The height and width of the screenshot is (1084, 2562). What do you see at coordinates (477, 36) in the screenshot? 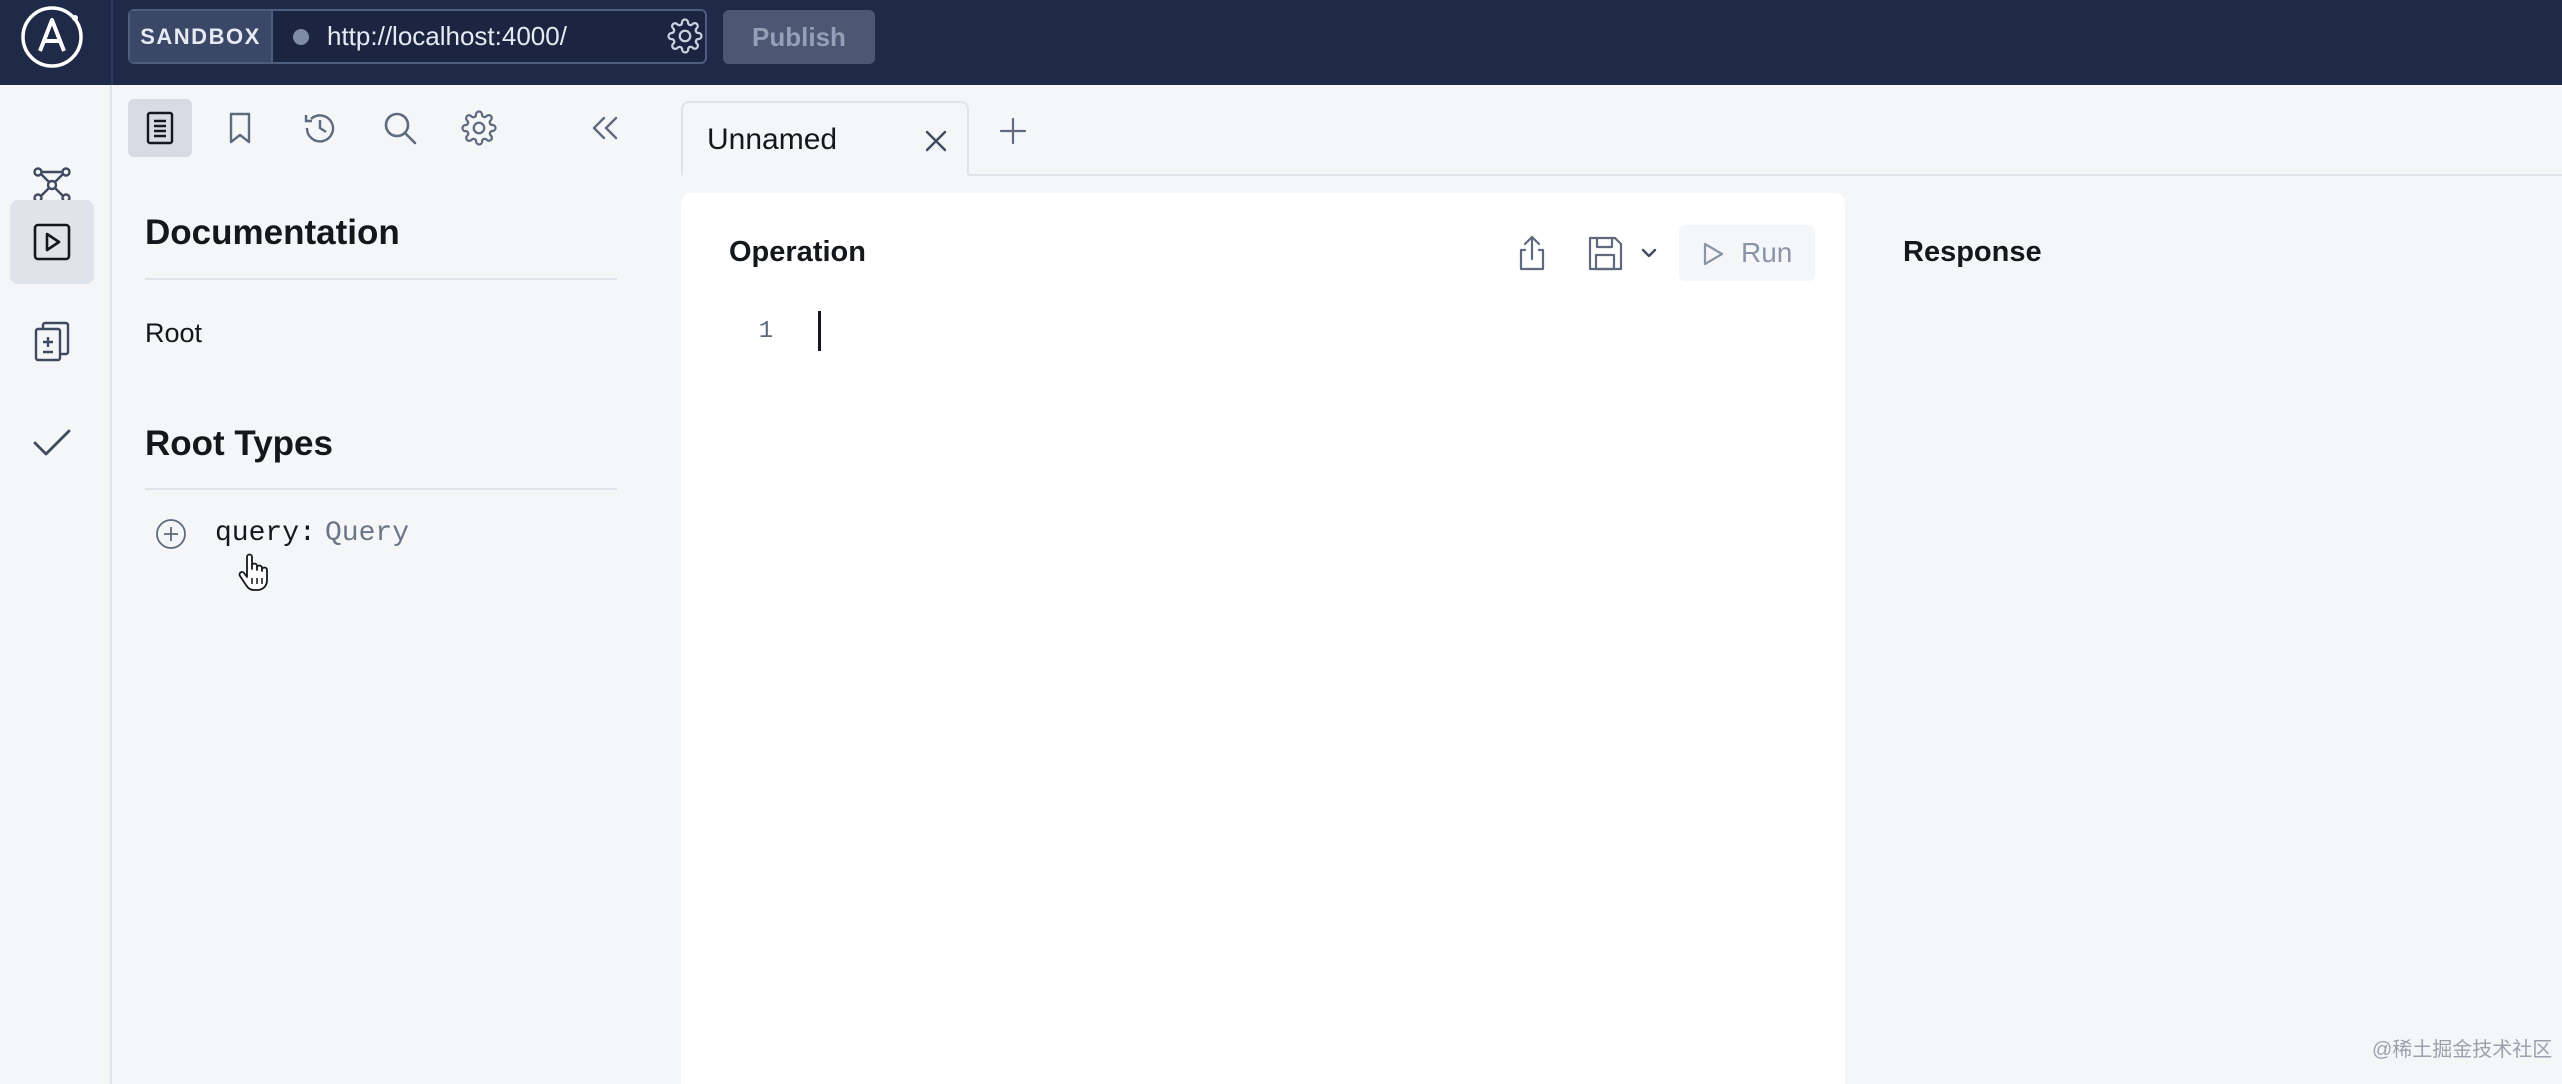
I see `endpoint-url-input` at bounding box center [477, 36].